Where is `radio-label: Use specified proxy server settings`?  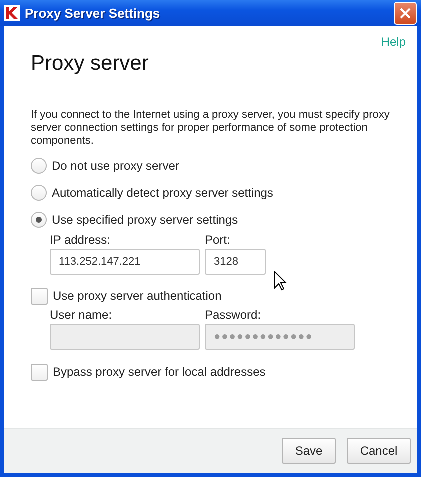
radio-label: Use specified proxy server settings is located at coordinates (145, 219).